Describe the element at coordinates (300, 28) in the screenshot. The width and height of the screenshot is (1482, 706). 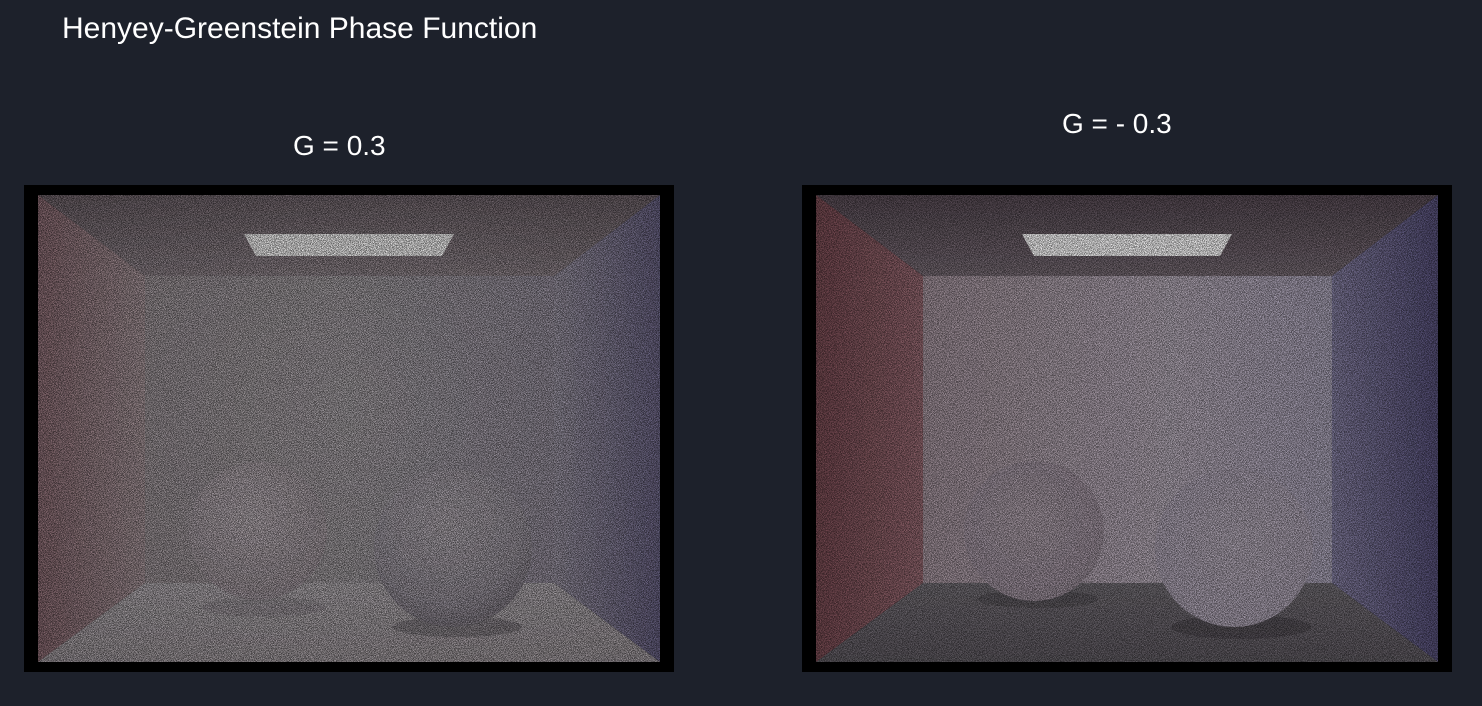
I see `slide-title: Henyey-Greenstein Phase Function` at that location.